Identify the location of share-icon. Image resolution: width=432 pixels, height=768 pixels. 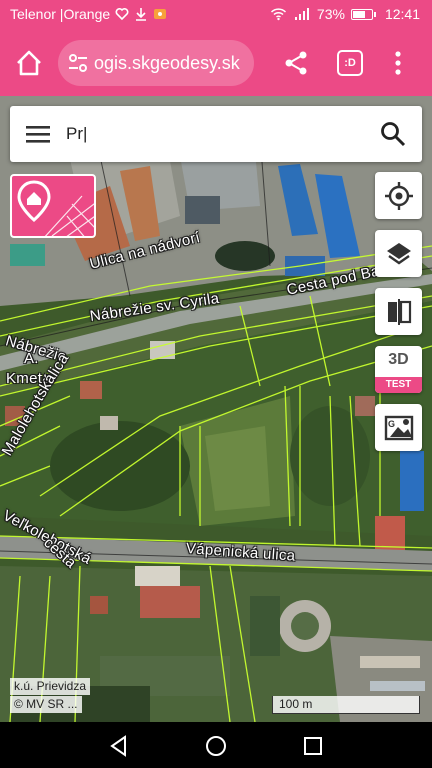
(296, 63).